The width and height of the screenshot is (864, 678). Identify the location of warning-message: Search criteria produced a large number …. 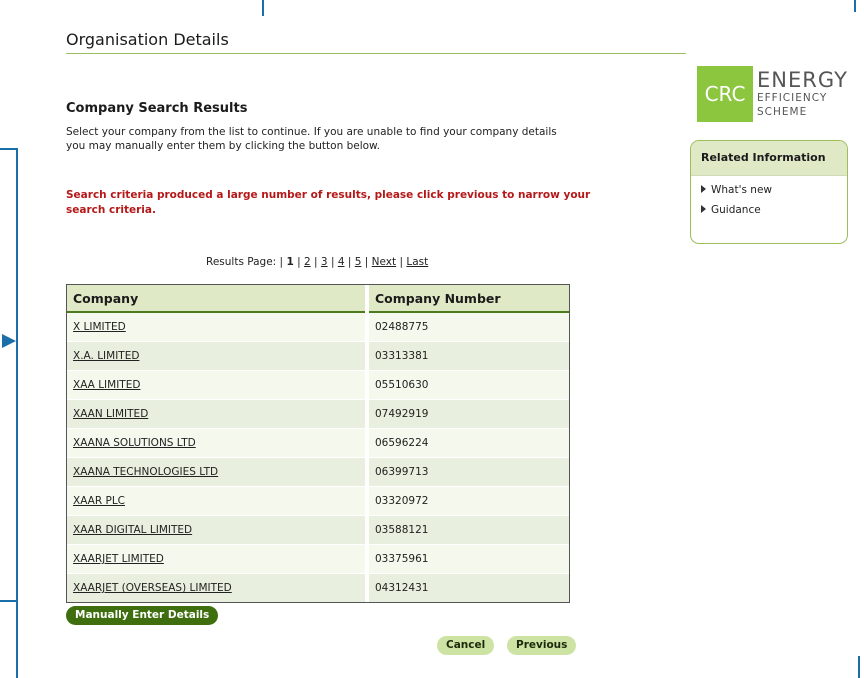
(328, 202).